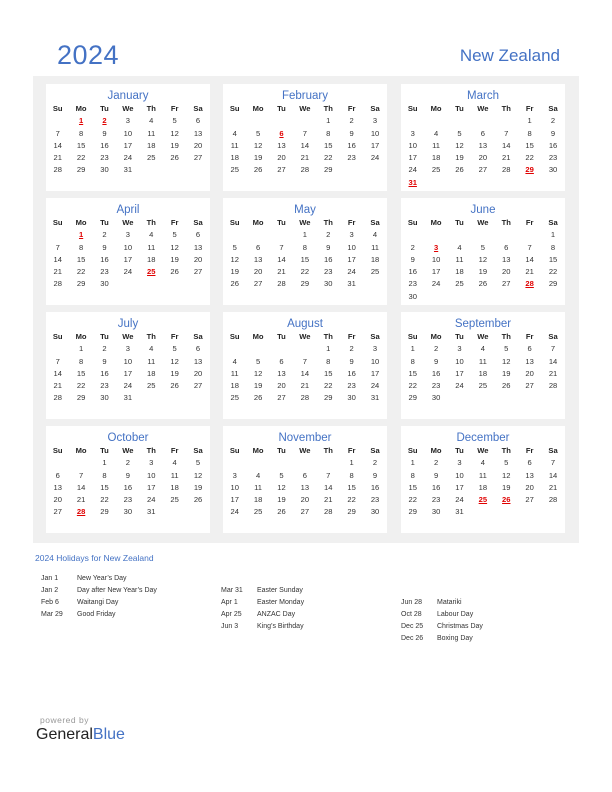  I want to click on holiday-name: Day after New Year’s Day, so click(117, 590).